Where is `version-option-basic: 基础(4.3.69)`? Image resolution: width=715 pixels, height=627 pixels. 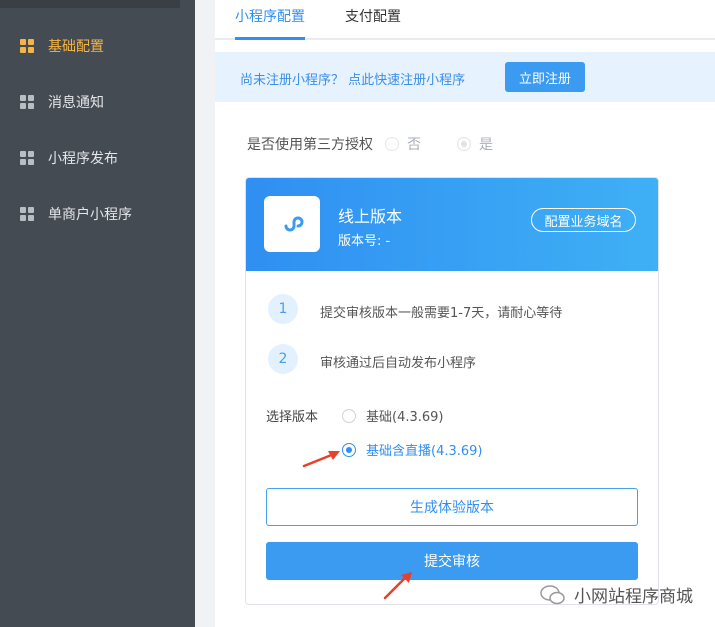 version-option-basic: 基础(4.3.69) is located at coordinates (393, 415).